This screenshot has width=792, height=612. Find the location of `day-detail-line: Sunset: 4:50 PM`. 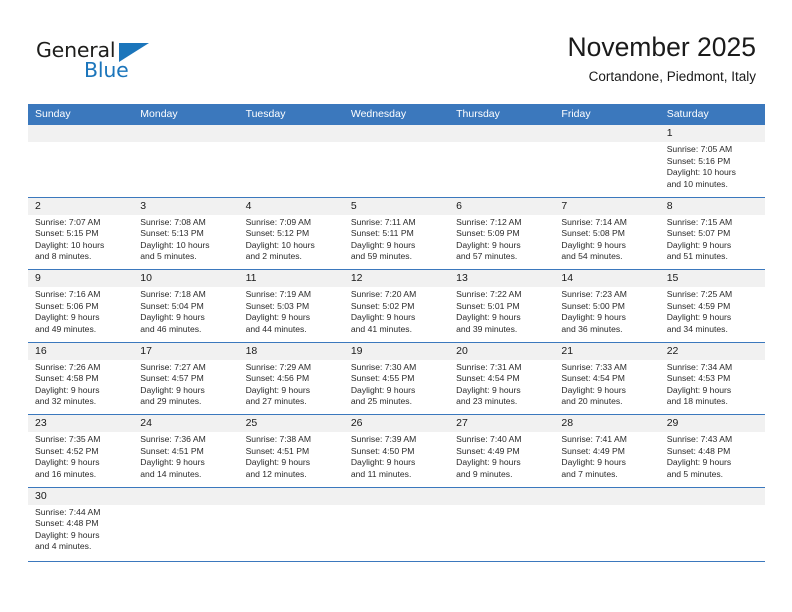

day-detail-line: Sunset: 4:50 PM is located at coordinates (382, 450).